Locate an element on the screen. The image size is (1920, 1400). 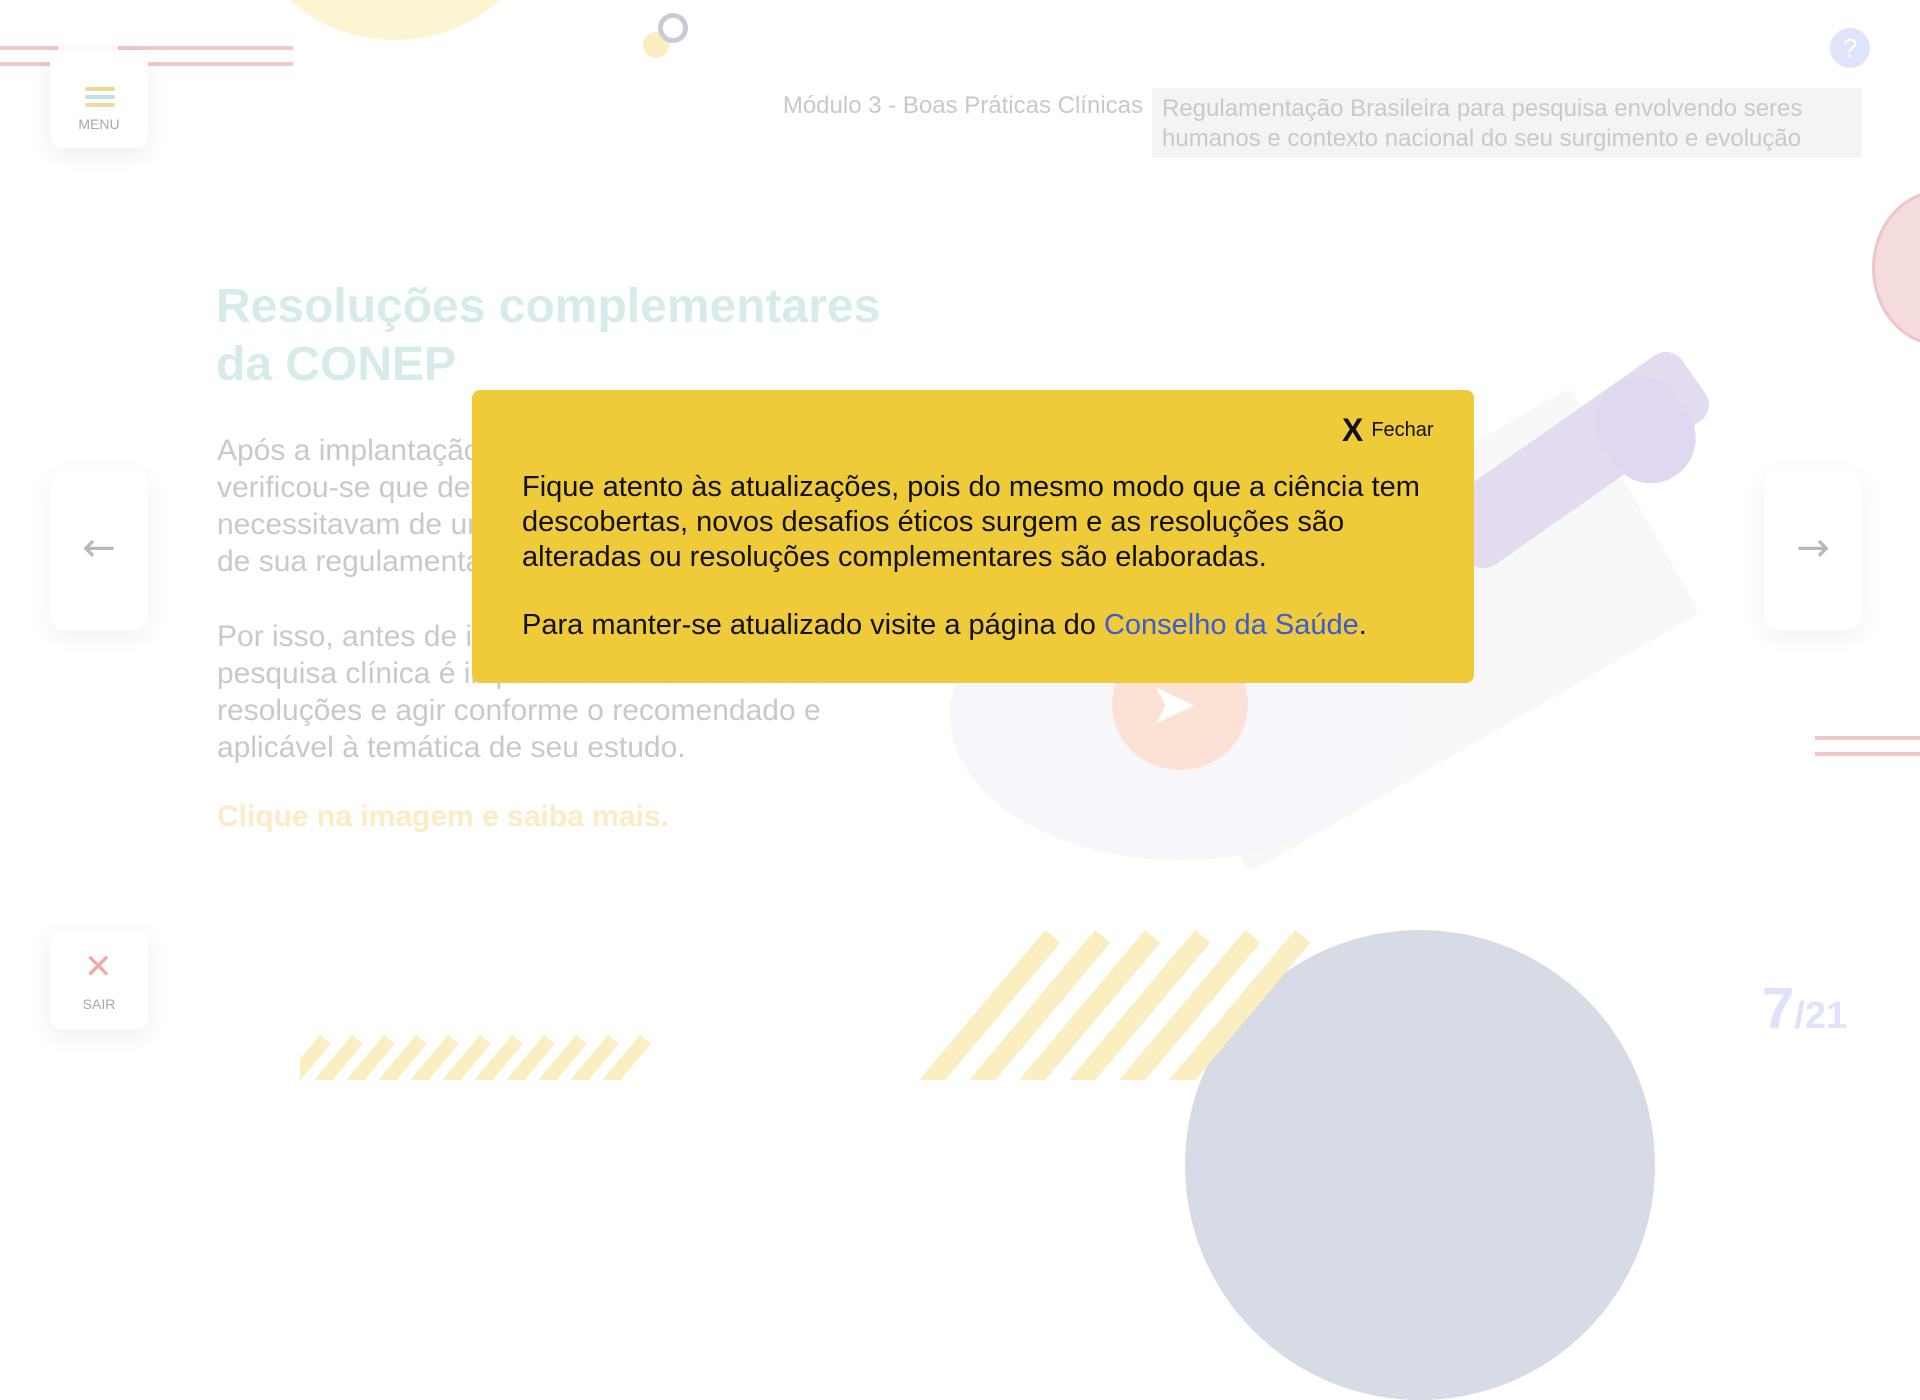
modal-text-suffix: . is located at coordinates (1362, 625).